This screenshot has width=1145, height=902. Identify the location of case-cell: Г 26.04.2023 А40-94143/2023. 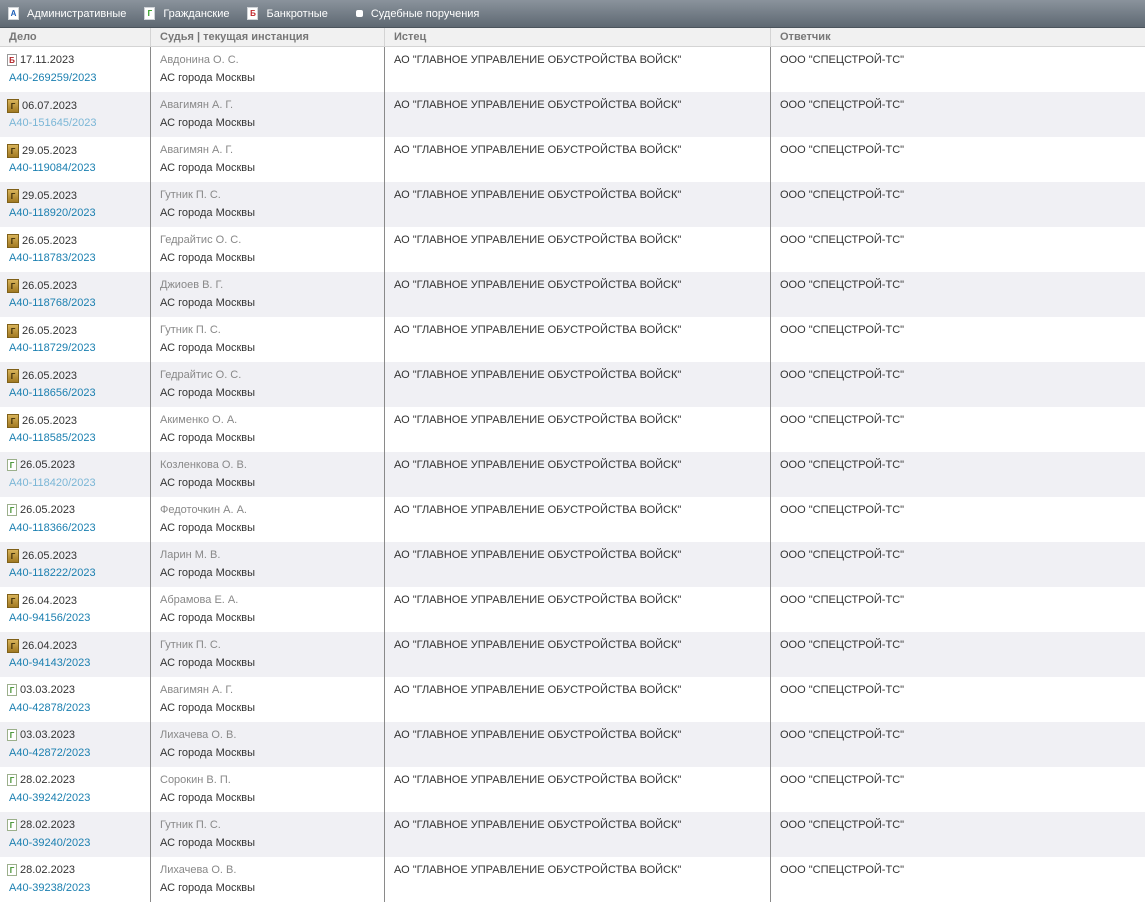
(75, 654).